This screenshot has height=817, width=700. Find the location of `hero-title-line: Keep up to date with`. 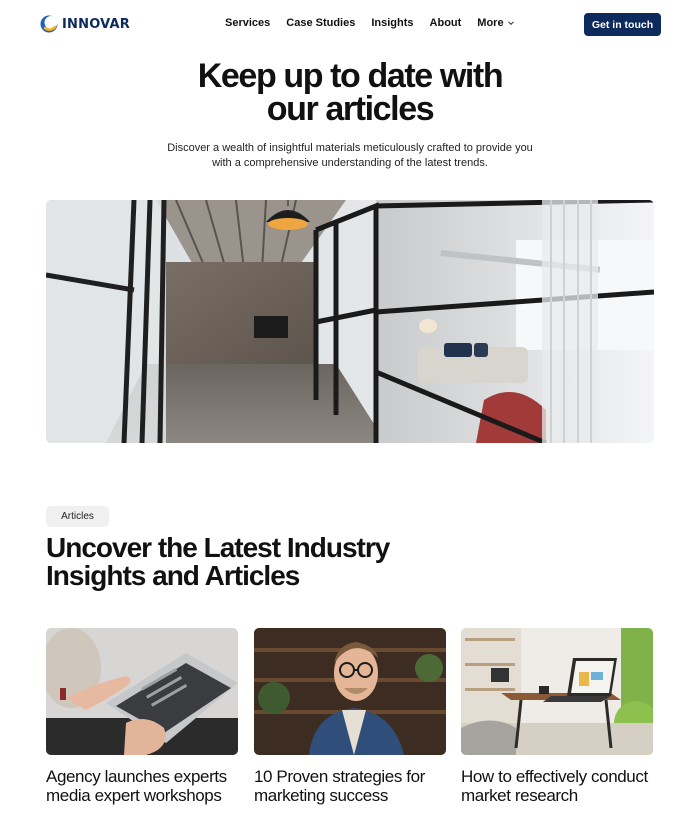

hero-title-line: Keep up to date with is located at coordinates (350, 76).